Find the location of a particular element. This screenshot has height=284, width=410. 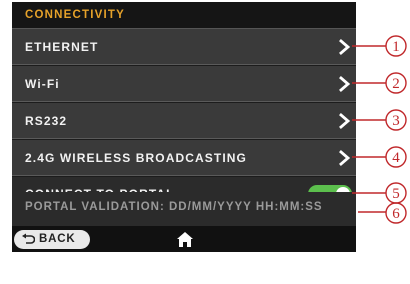

menu-item-ethernet: ETHERNET is located at coordinates (184, 47).